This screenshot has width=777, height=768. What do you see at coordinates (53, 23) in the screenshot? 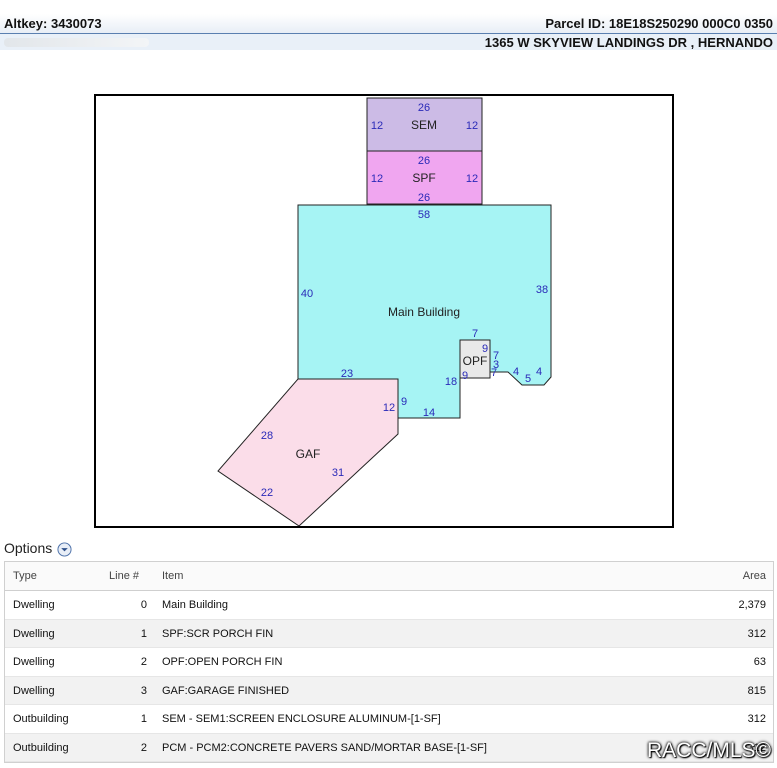
I see `altkey-label: Altkey: 3430073` at bounding box center [53, 23].